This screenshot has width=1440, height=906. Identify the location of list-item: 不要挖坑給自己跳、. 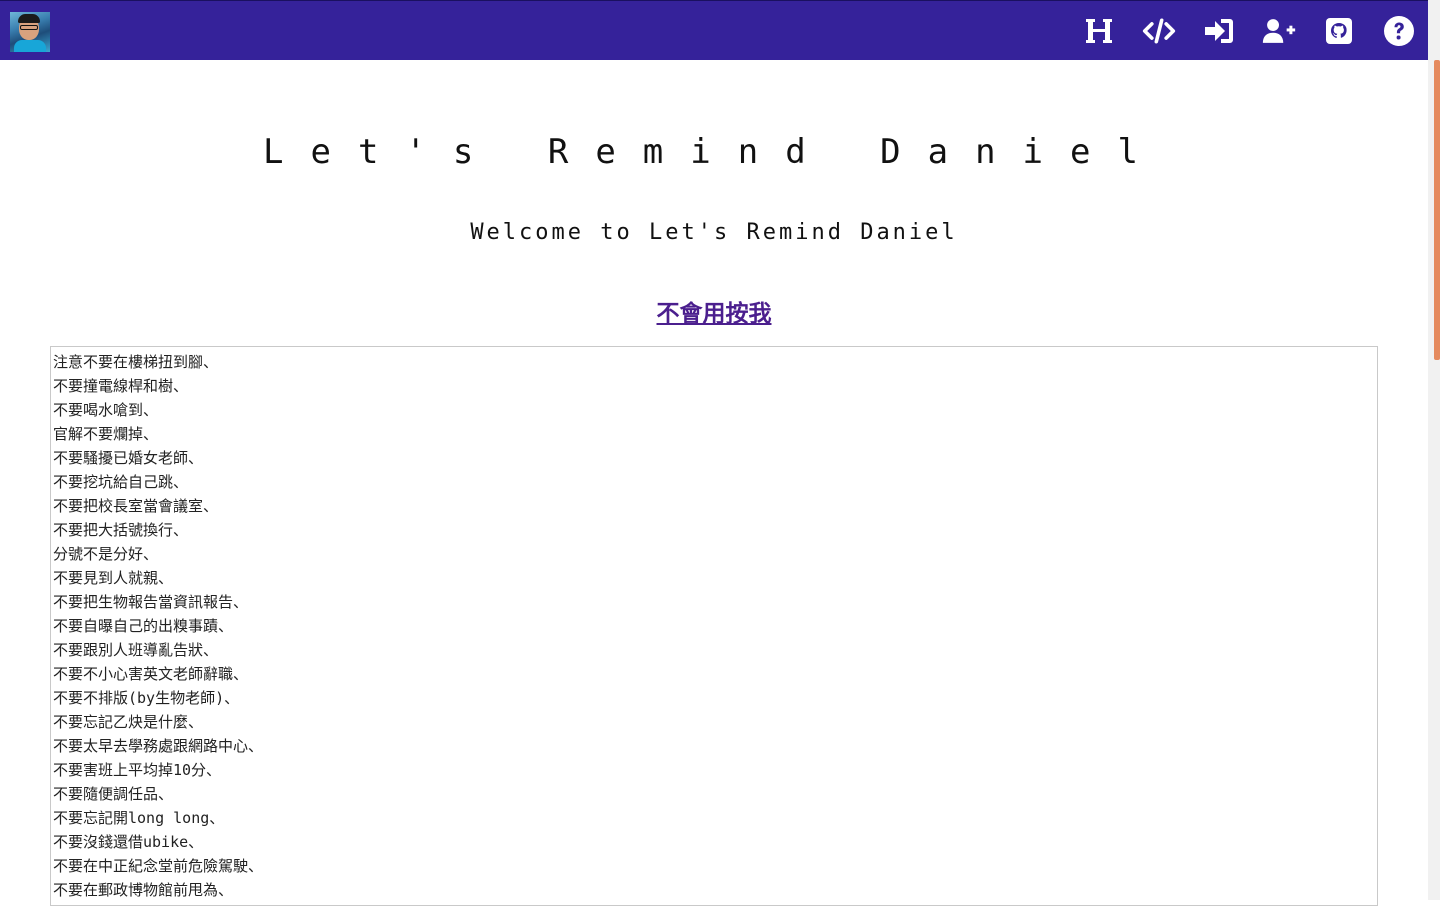
(121, 482).